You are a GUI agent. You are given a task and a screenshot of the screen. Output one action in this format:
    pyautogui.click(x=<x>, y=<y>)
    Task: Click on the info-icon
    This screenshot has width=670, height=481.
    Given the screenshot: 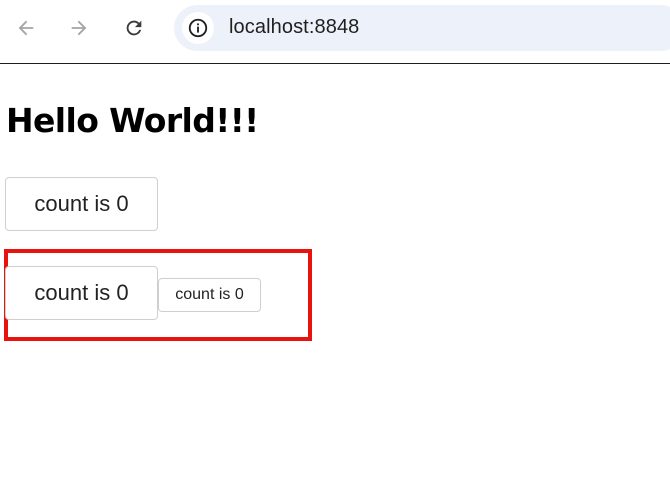 What is the action you would take?
    pyautogui.click(x=198, y=28)
    